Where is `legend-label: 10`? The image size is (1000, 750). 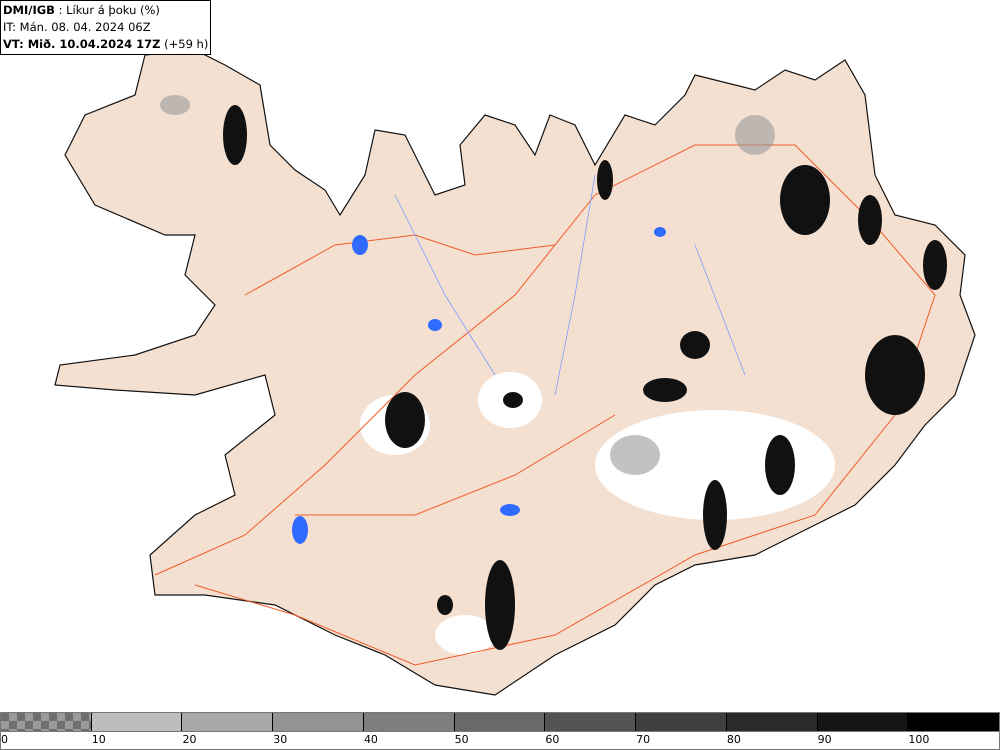
legend-label: 10 is located at coordinates (99, 739).